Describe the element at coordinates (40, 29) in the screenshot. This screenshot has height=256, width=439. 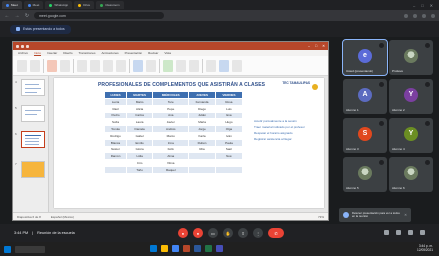
I see `presenting-banner: Estás presentando a todos` at that location.